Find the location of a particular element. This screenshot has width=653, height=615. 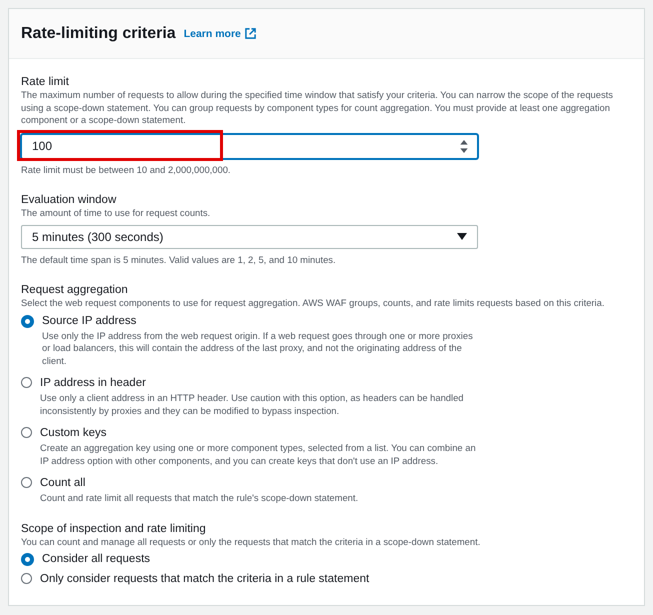

radio-label: Only consider requests that match the criteria in a rule statement is located at coordinates (205, 579).